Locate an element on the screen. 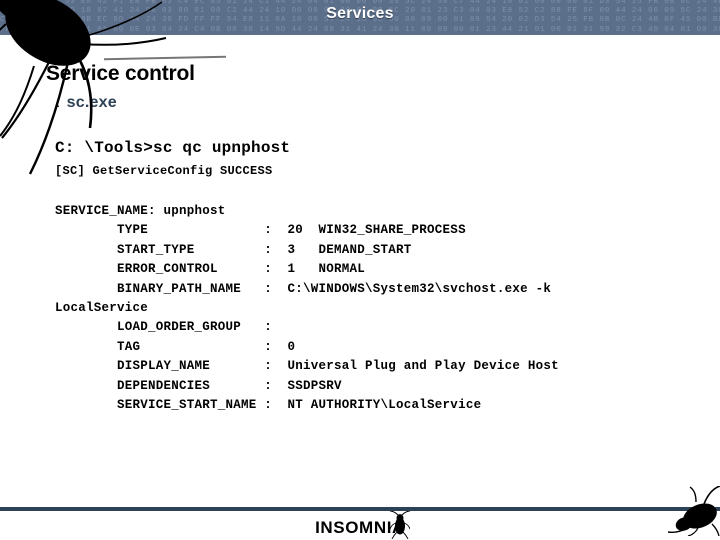 The height and width of the screenshot is (540, 720). slide-subheading: : sc.exe is located at coordinates (86, 103).